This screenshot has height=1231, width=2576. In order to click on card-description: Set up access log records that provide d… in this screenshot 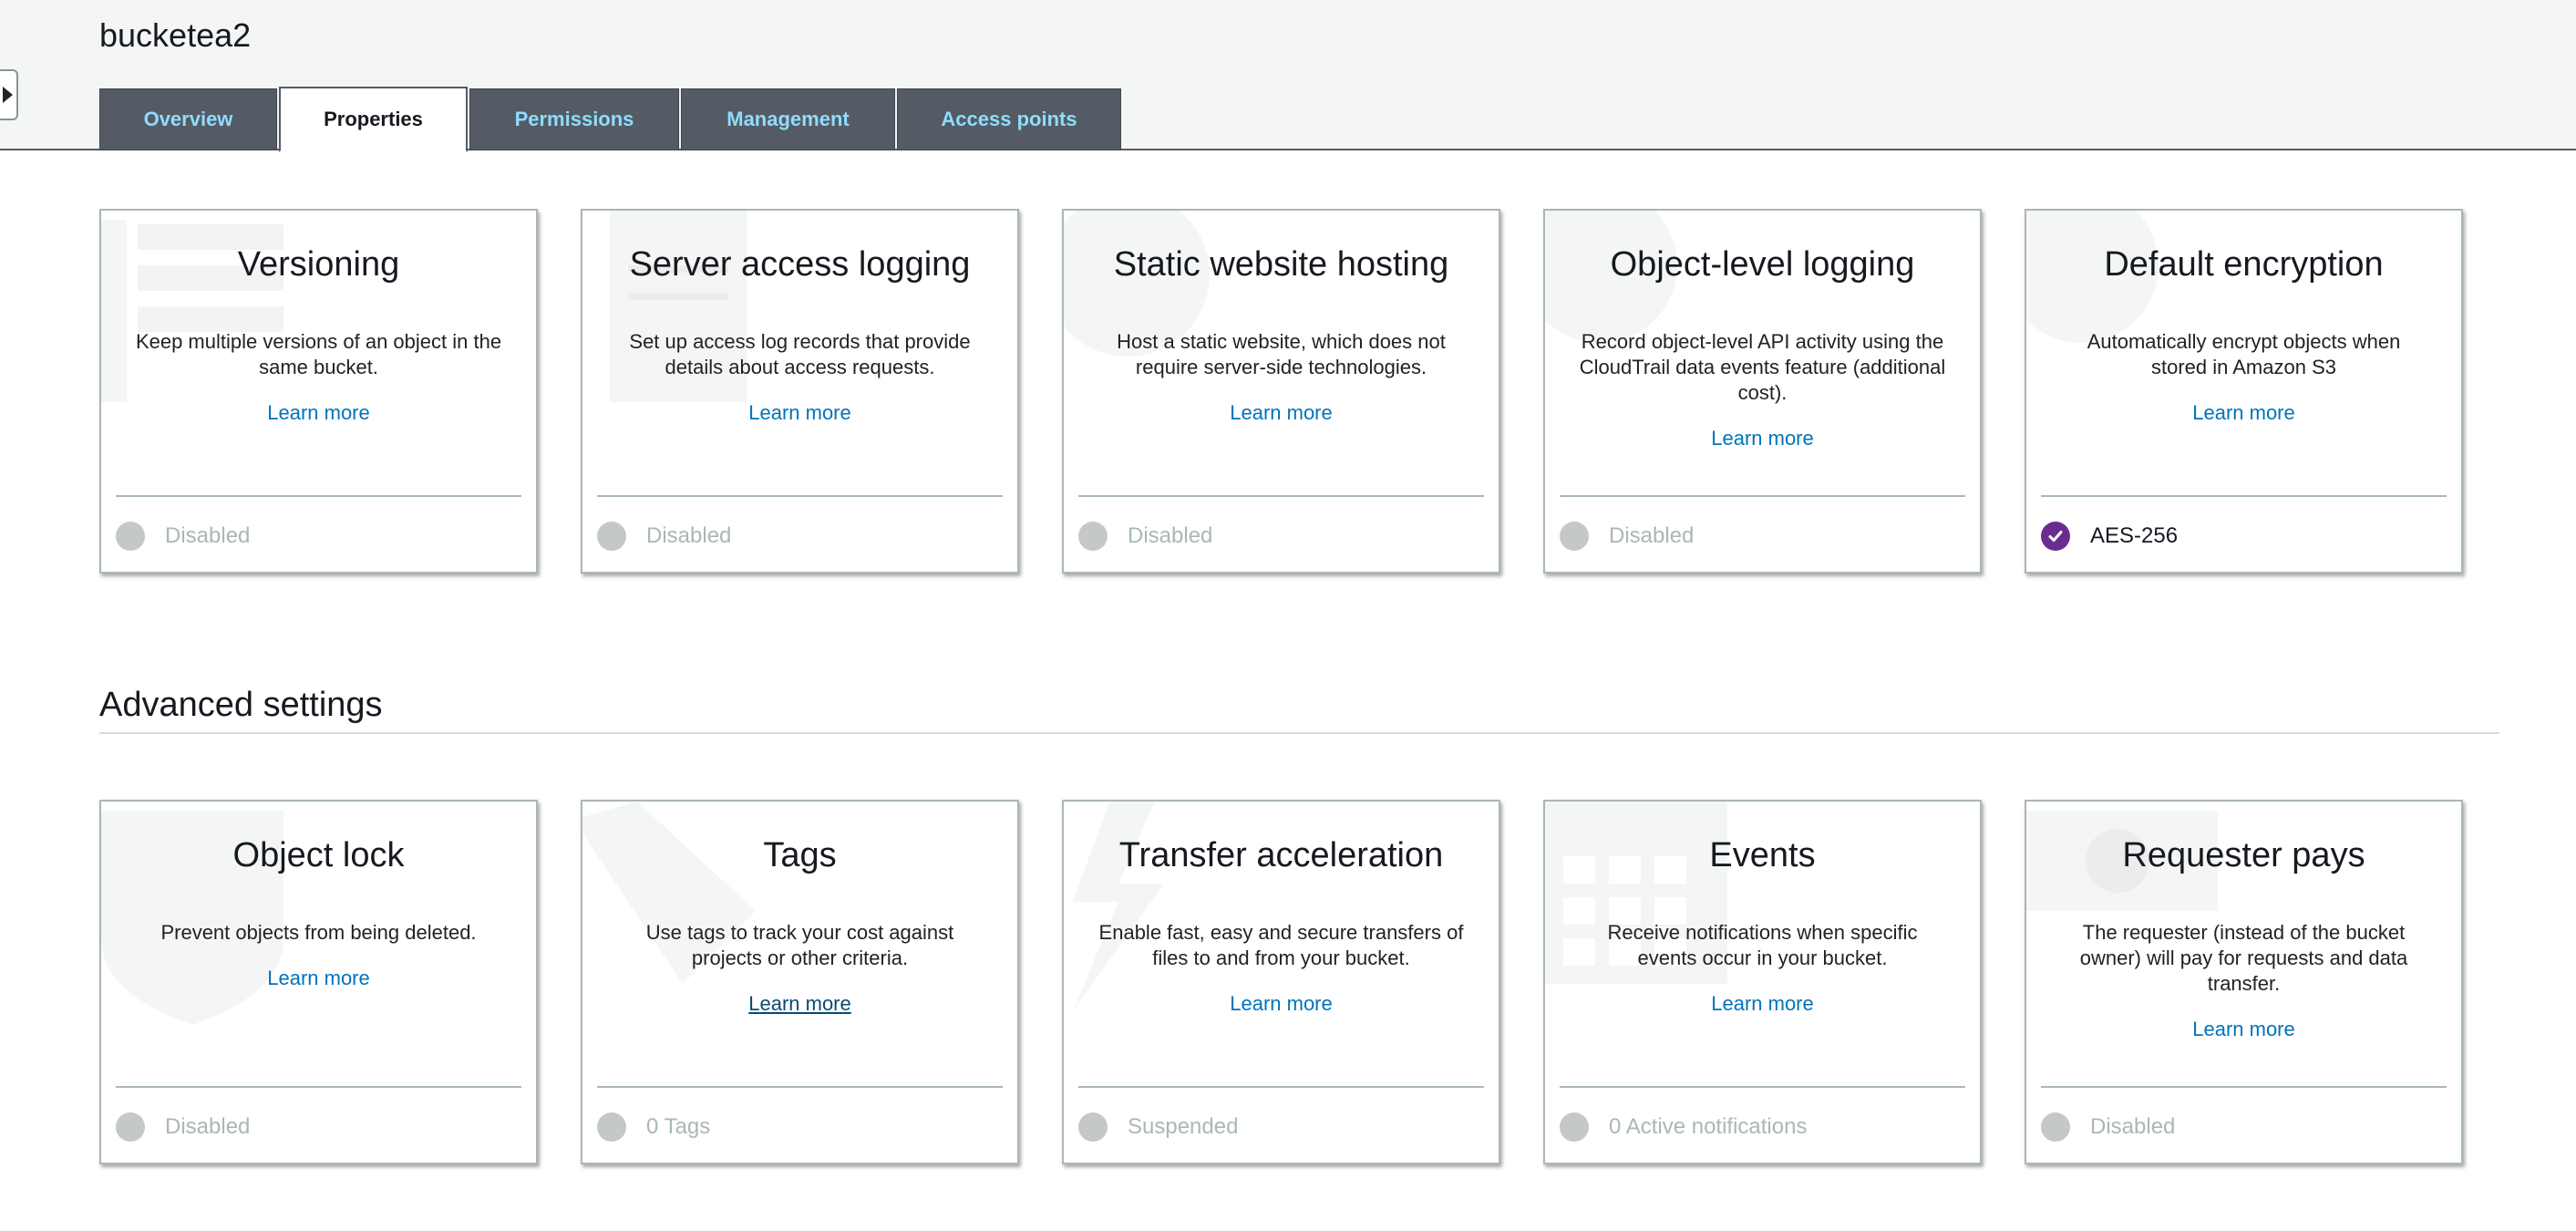, I will do `click(799, 377)`.